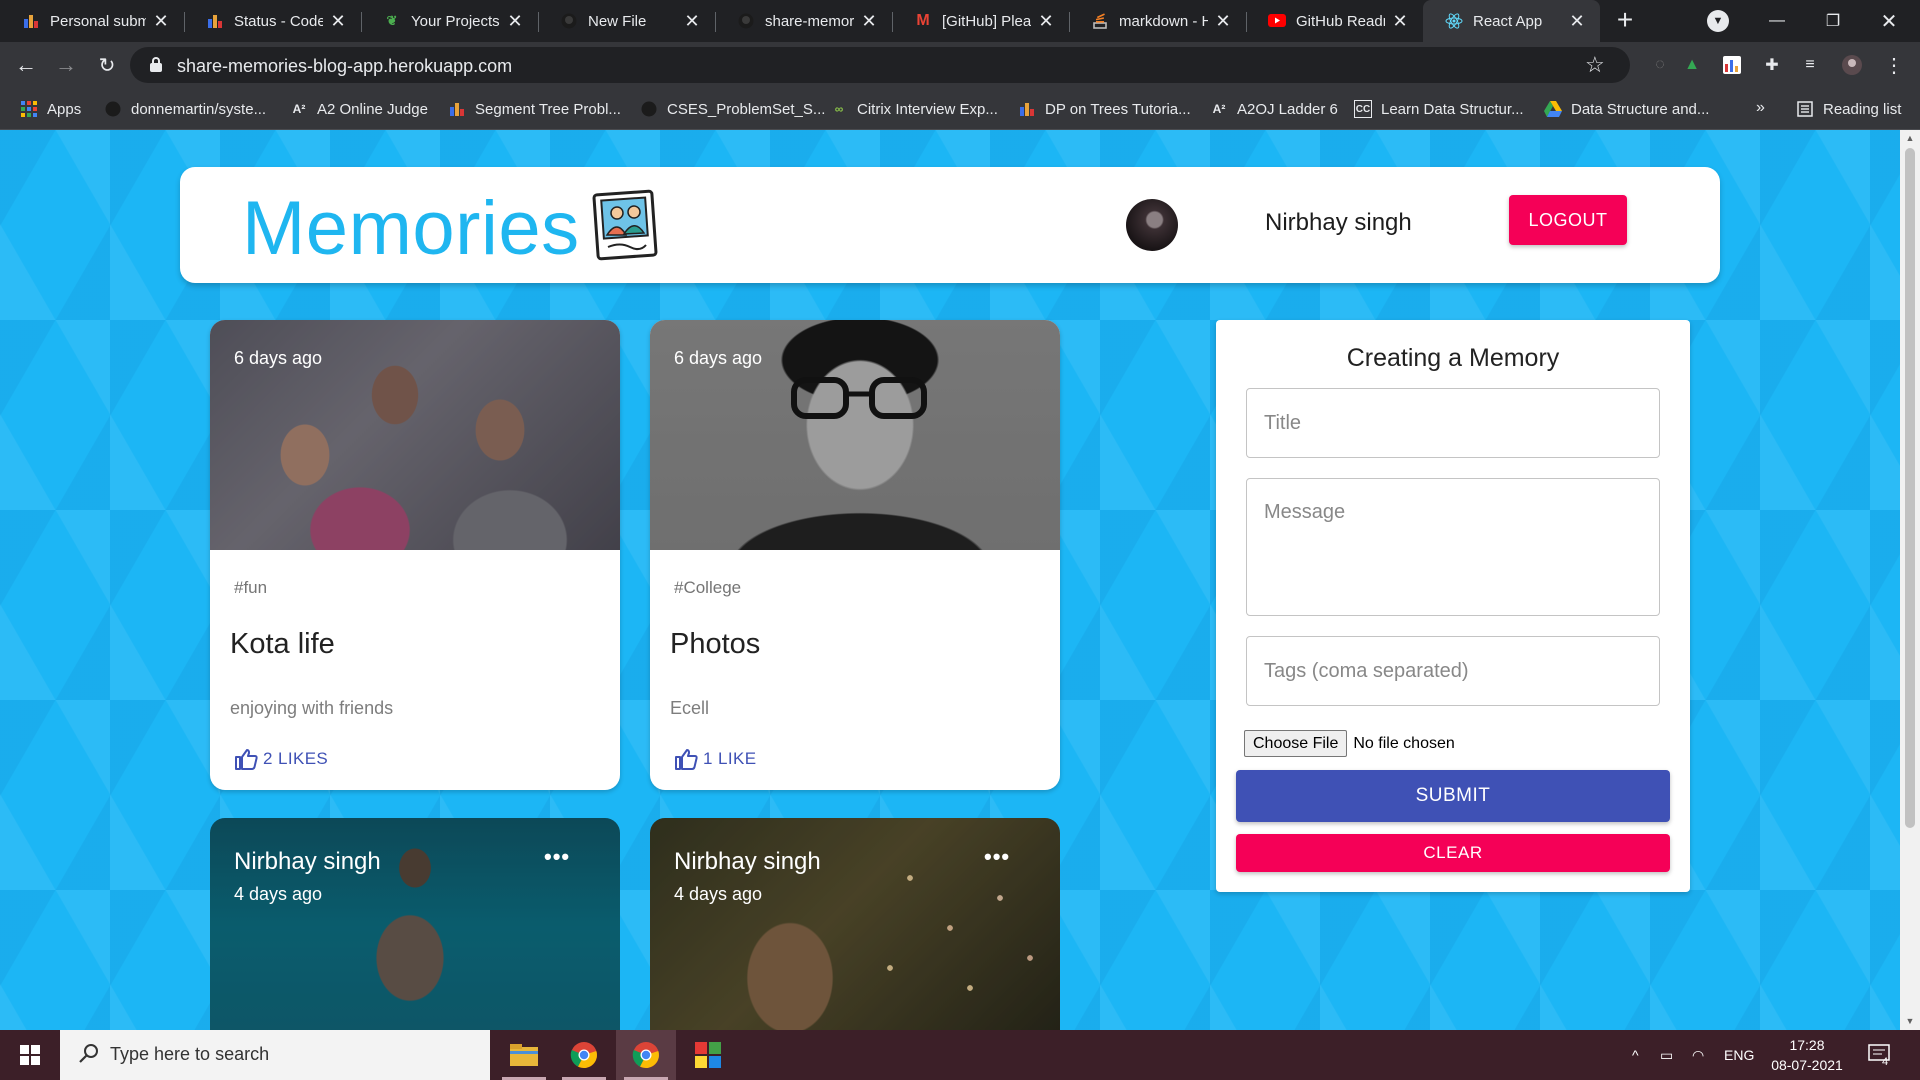  What do you see at coordinates (980, 21) in the screenshot?
I see `browser-tab: M [GitHub] Pleas ✕` at bounding box center [980, 21].